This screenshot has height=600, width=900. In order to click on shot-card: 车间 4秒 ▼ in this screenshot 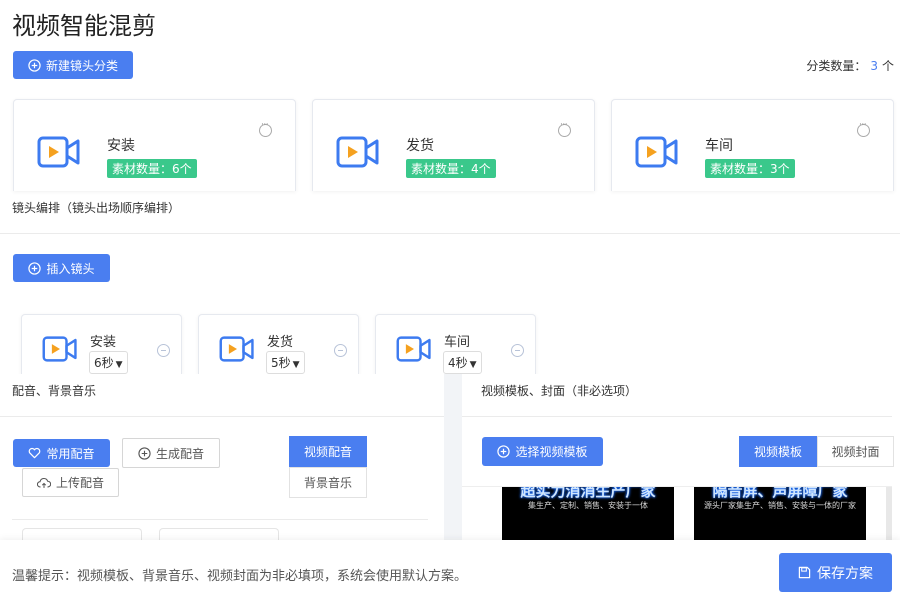, I will do `click(455, 344)`.